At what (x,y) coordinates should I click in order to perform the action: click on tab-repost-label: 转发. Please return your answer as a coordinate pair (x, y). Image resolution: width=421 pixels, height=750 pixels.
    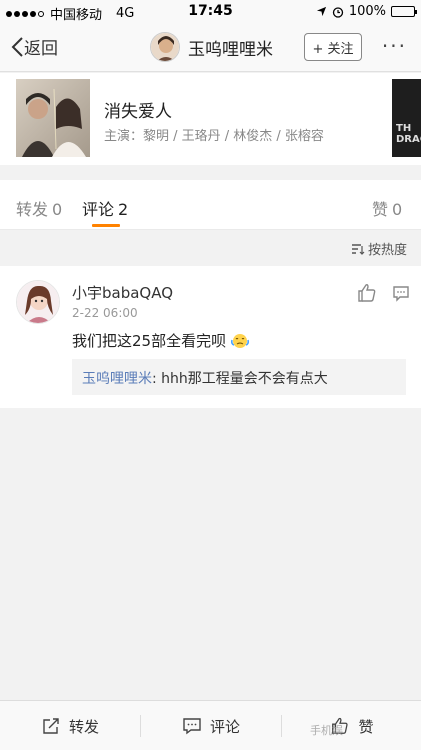
    Looking at the image, I should click on (32, 209).